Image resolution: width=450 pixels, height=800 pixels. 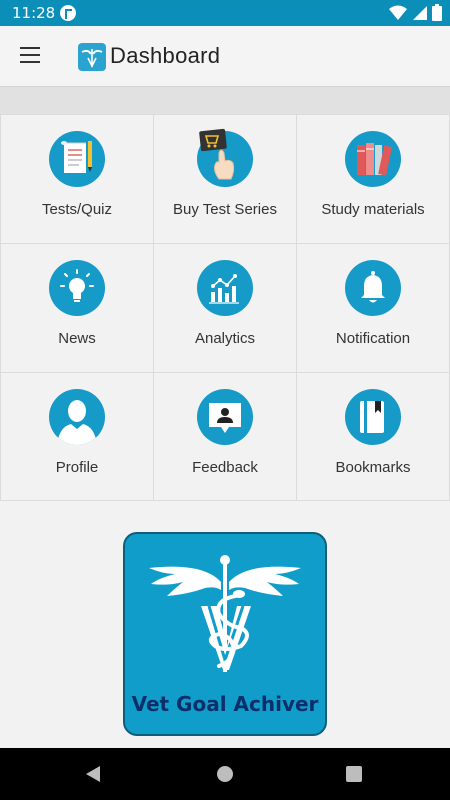 I want to click on study-materials-icon, so click(x=373, y=159).